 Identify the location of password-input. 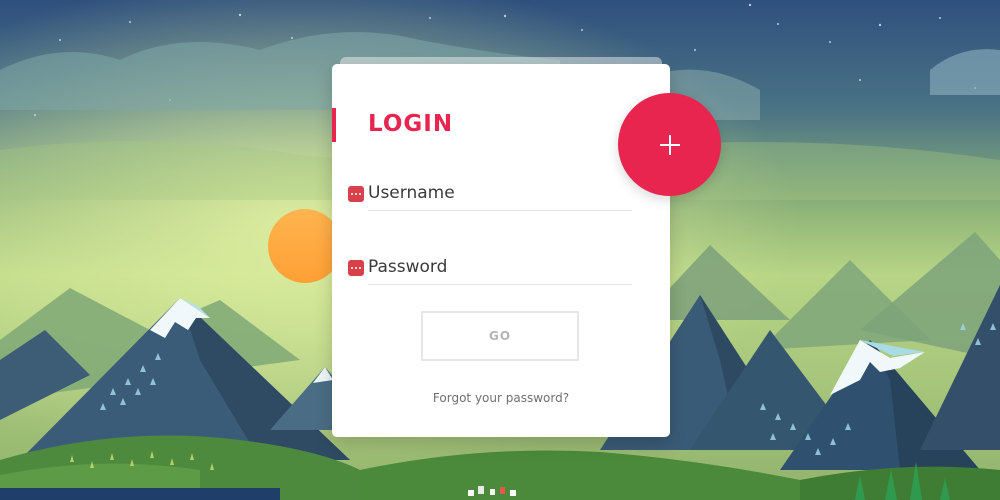
(500, 267).